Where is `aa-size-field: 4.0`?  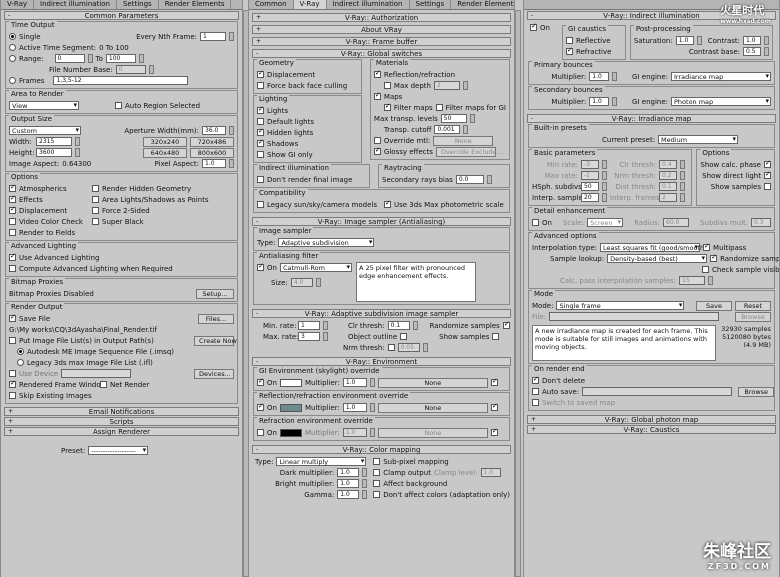 aa-size-field: 4.0 is located at coordinates (301, 282).